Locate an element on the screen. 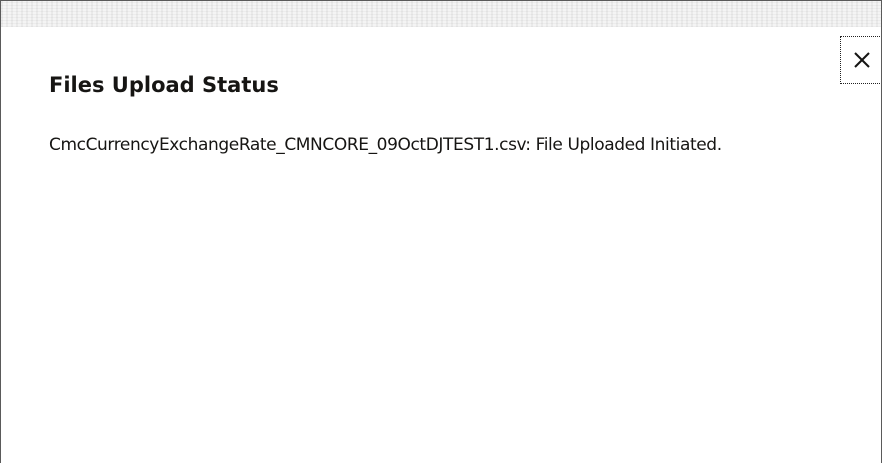 Image resolution: width=884 pixels, height=465 pixels. dialog-title: Files Upload Status is located at coordinates (164, 85).